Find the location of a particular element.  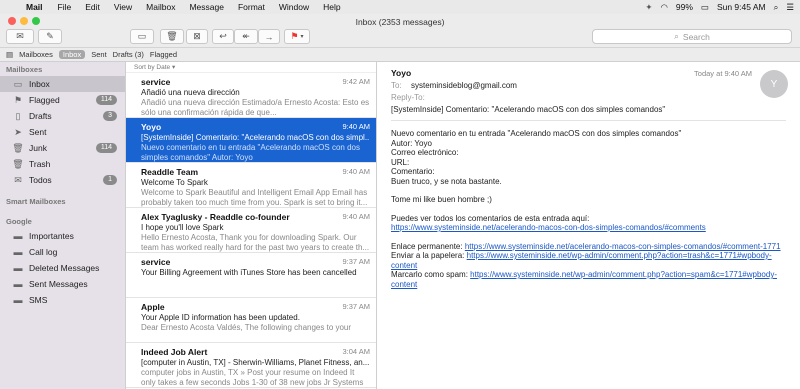

message-subject: I hope you'll love Spark is located at coordinates (182, 227).